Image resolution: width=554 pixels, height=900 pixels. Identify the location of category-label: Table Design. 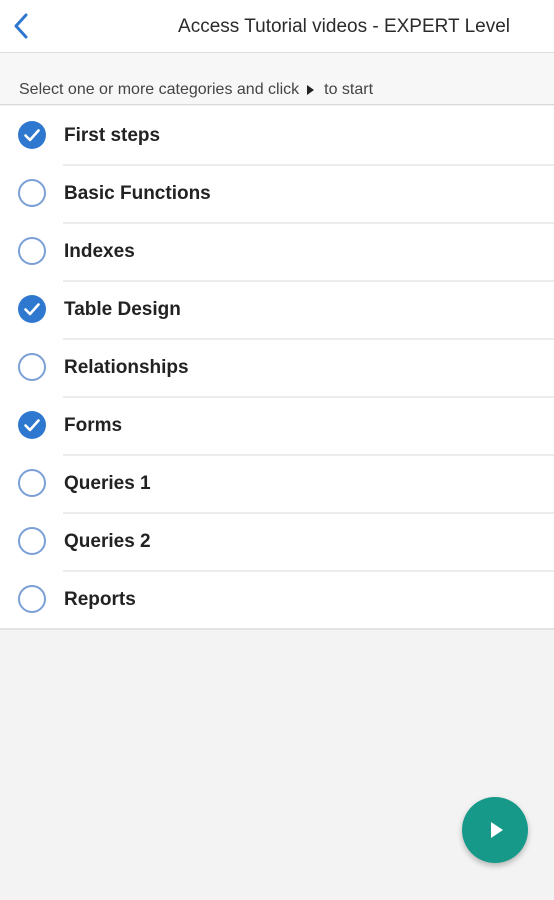
(122, 309).